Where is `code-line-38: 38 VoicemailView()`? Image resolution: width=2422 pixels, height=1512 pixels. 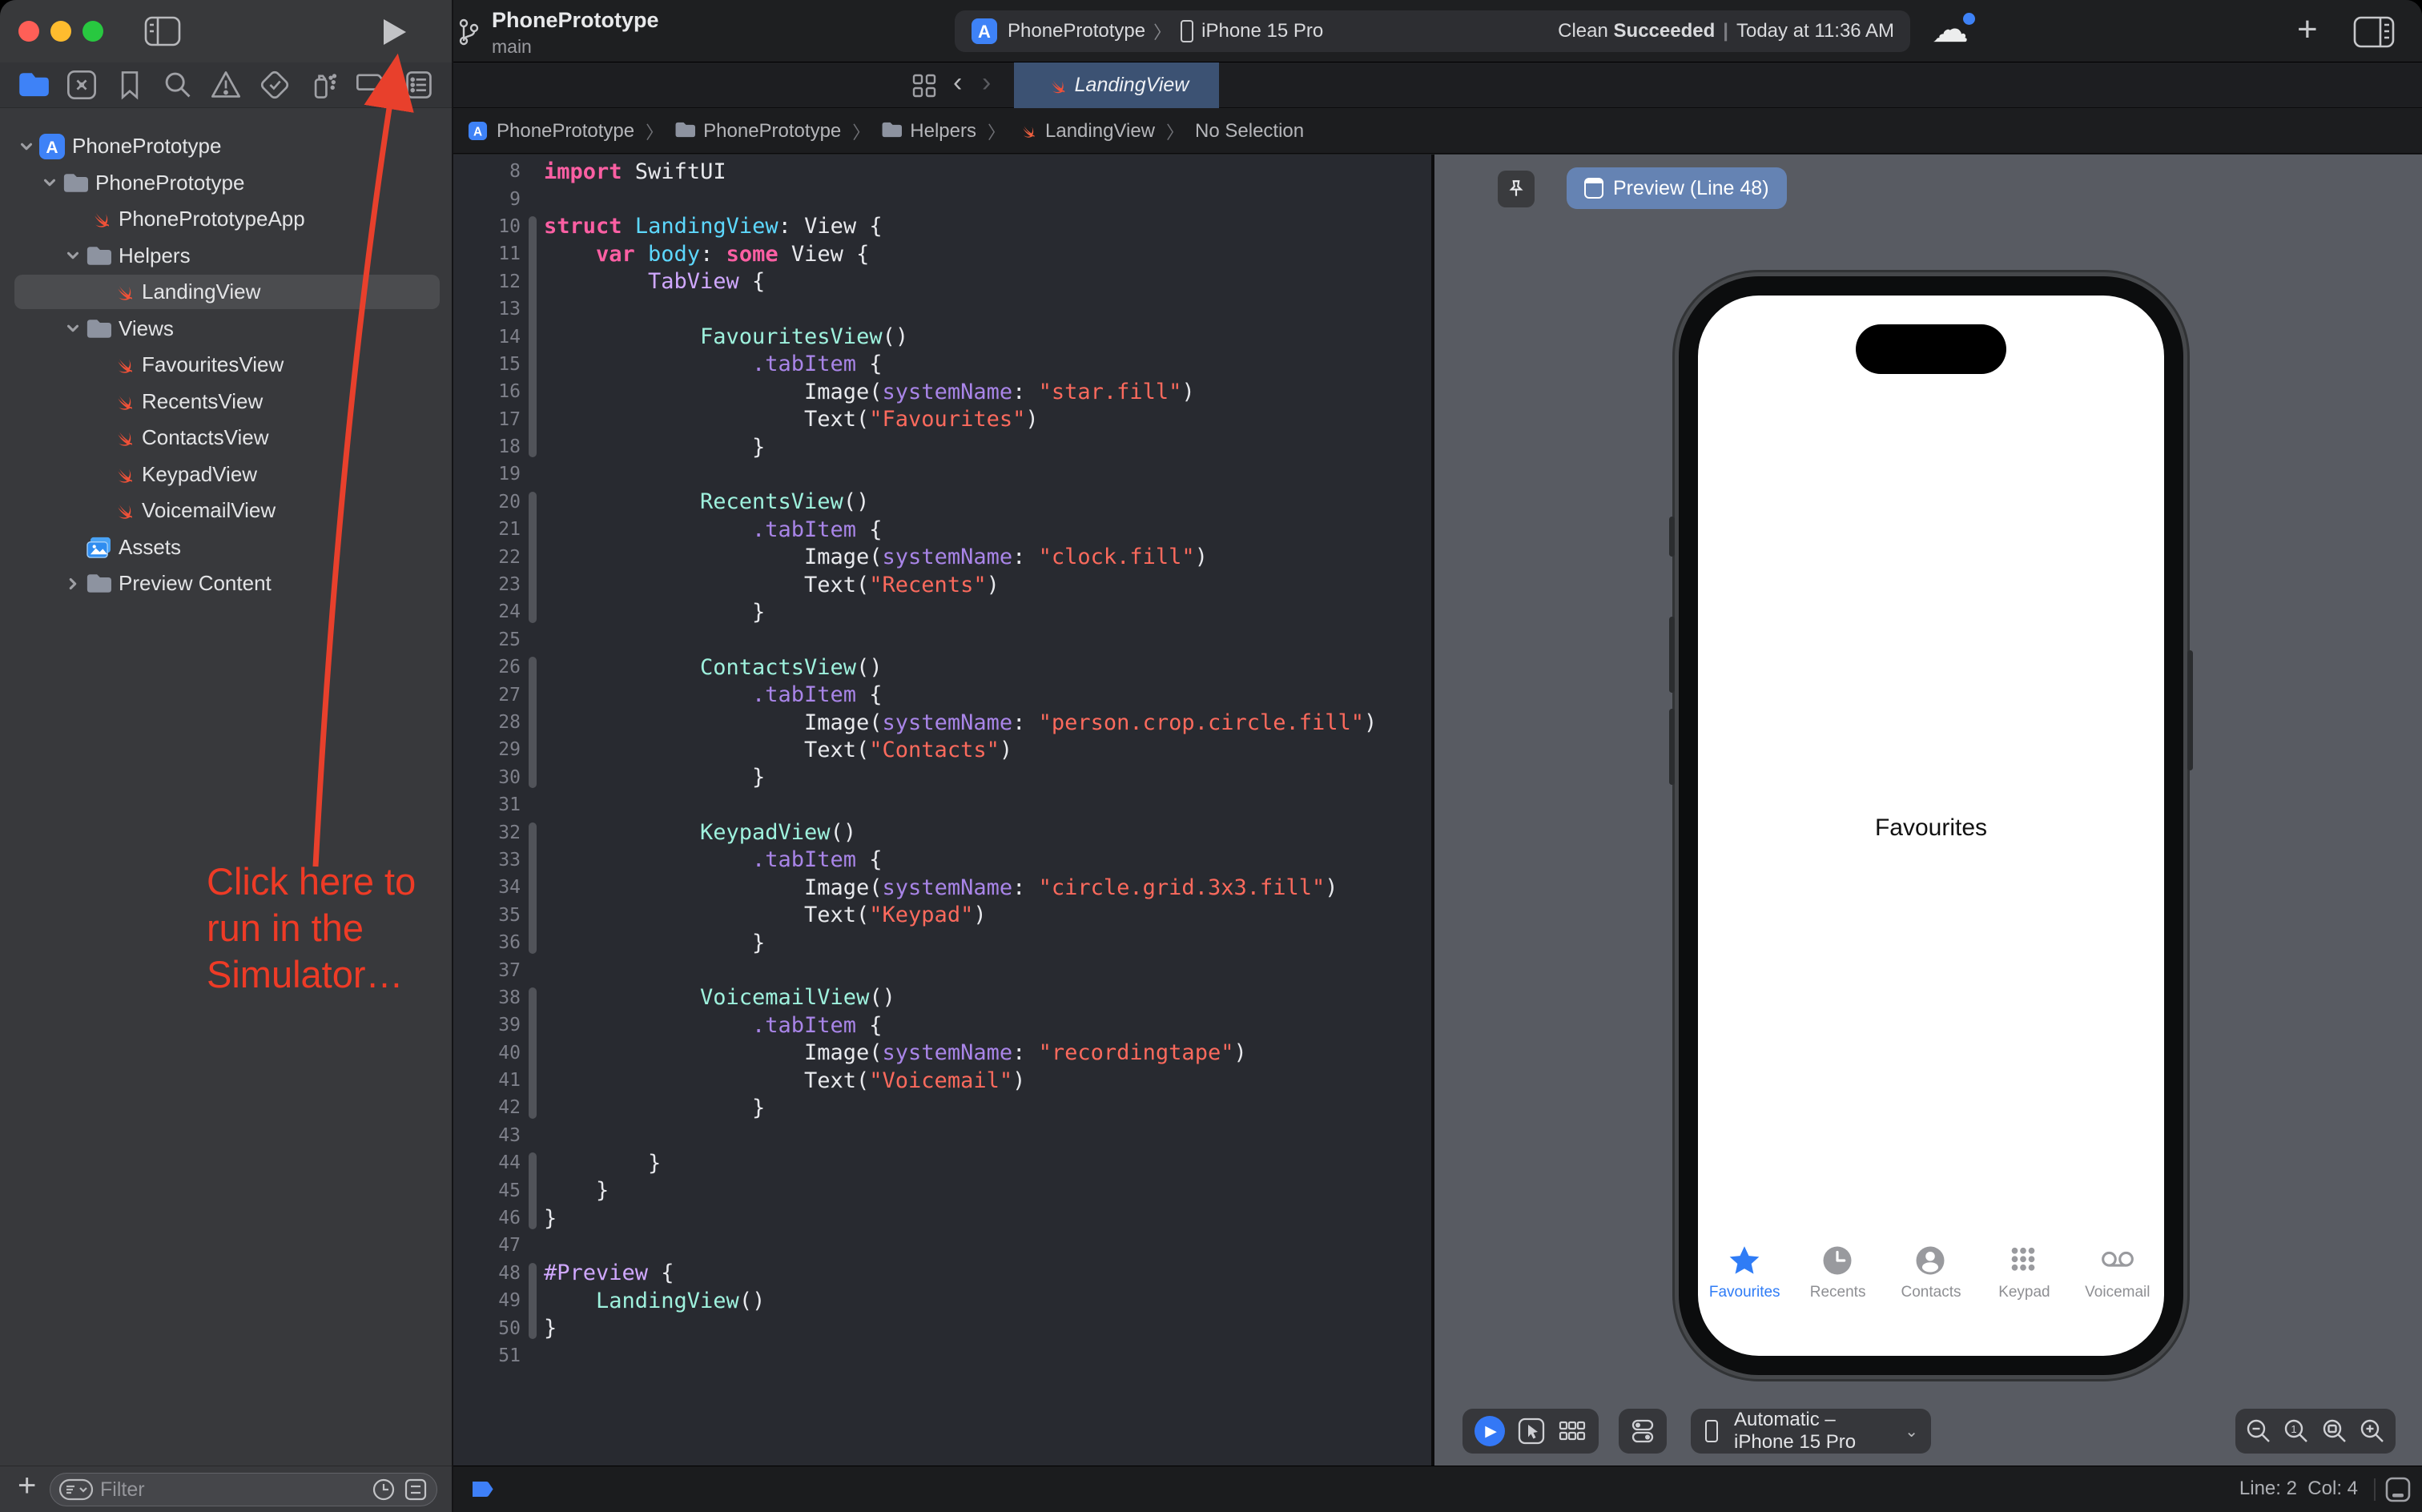
code-line-38: 38 VoicemailView() is located at coordinates (942, 997).